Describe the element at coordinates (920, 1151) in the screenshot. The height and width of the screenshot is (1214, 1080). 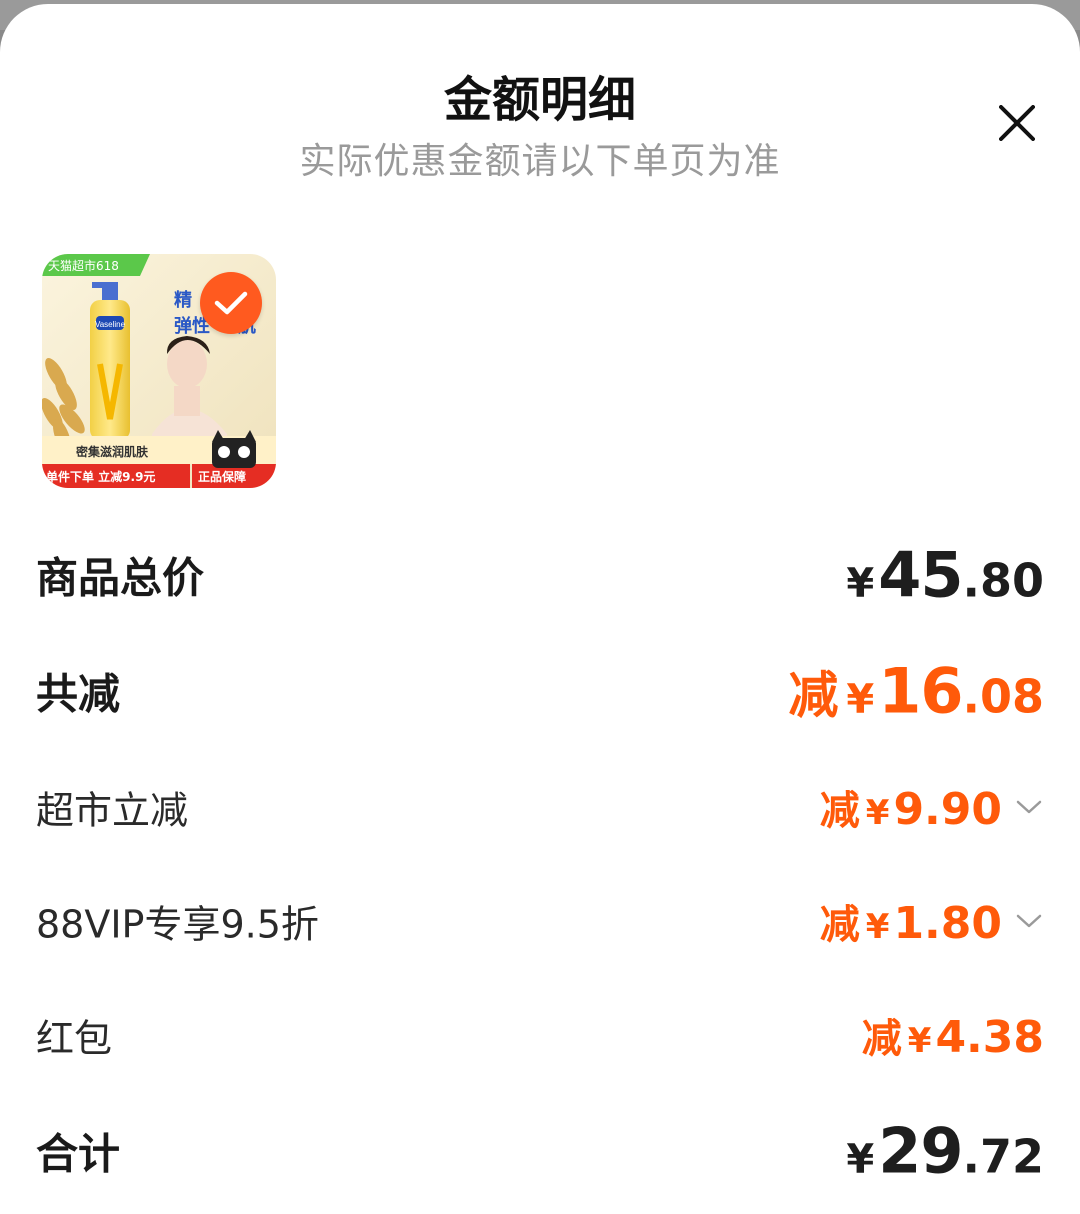
I see `amount-integer: 29` at that location.